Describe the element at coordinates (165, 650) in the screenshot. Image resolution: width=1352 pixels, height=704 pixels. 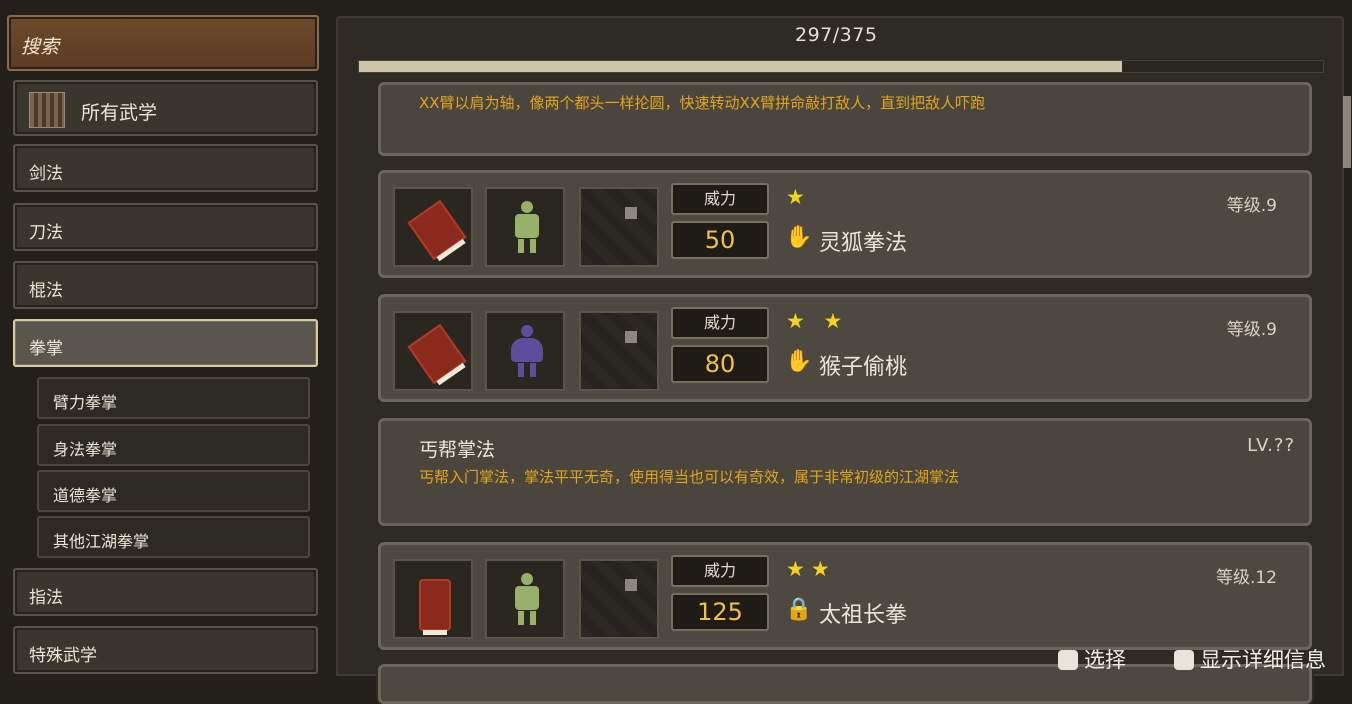
I see `category-special: 特殊武学` at that location.